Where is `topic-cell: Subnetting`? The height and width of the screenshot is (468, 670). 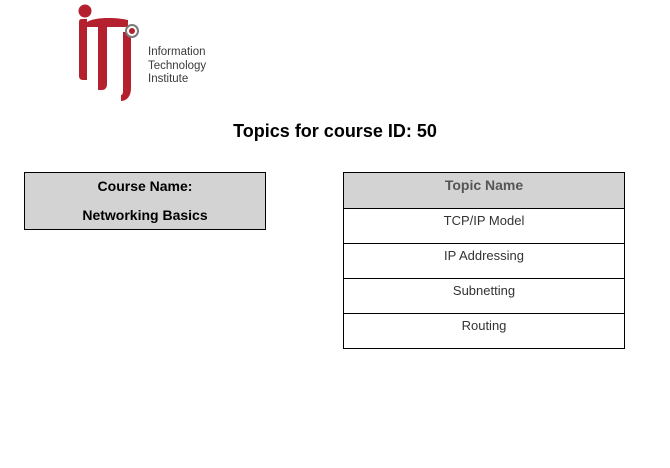 topic-cell: Subnetting is located at coordinates (484, 296).